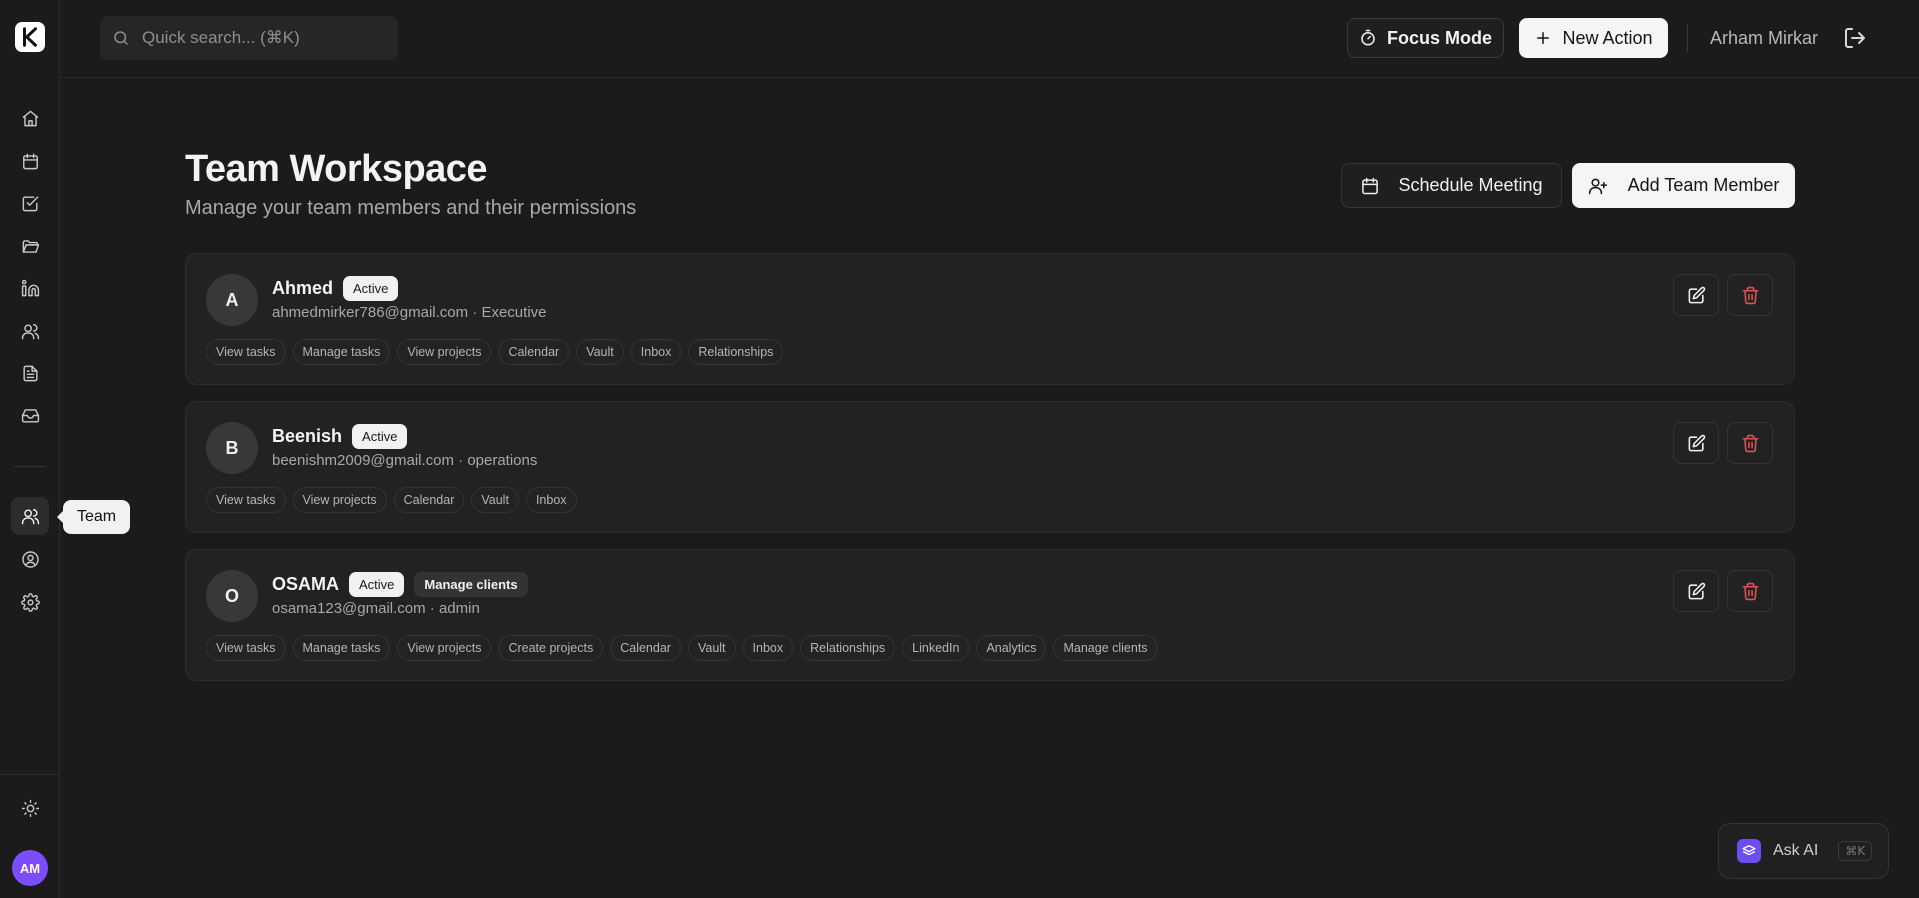  What do you see at coordinates (1687, 38) in the screenshot?
I see `topbar-divider` at bounding box center [1687, 38].